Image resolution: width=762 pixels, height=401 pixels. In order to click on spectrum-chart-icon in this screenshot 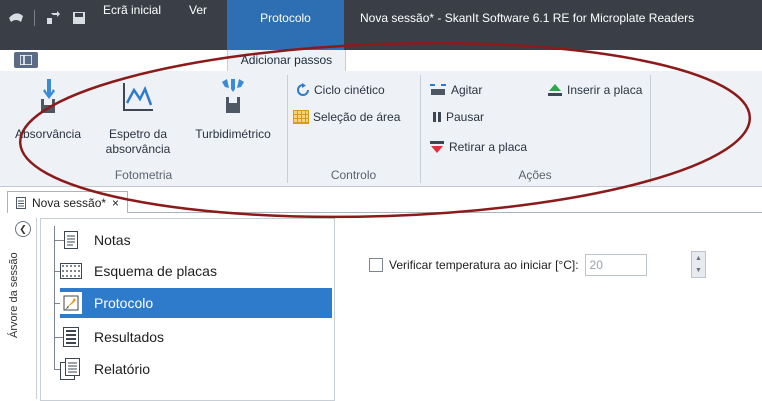, I will do `click(138, 96)`.